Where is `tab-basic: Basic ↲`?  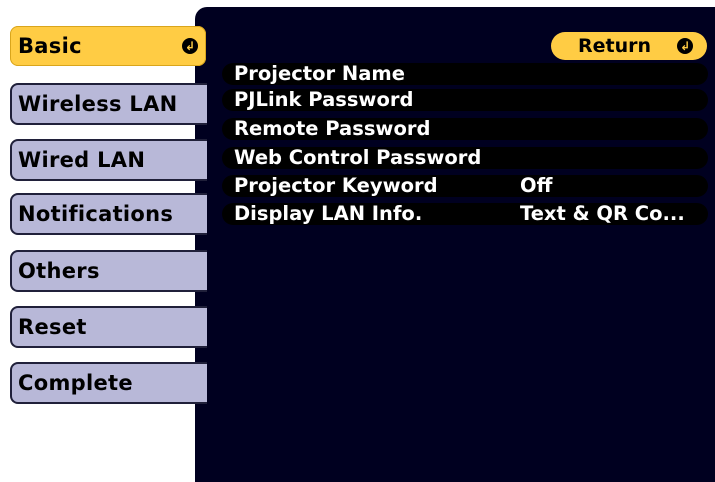 tab-basic: Basic ↲ is located at coordinates (108, 46).